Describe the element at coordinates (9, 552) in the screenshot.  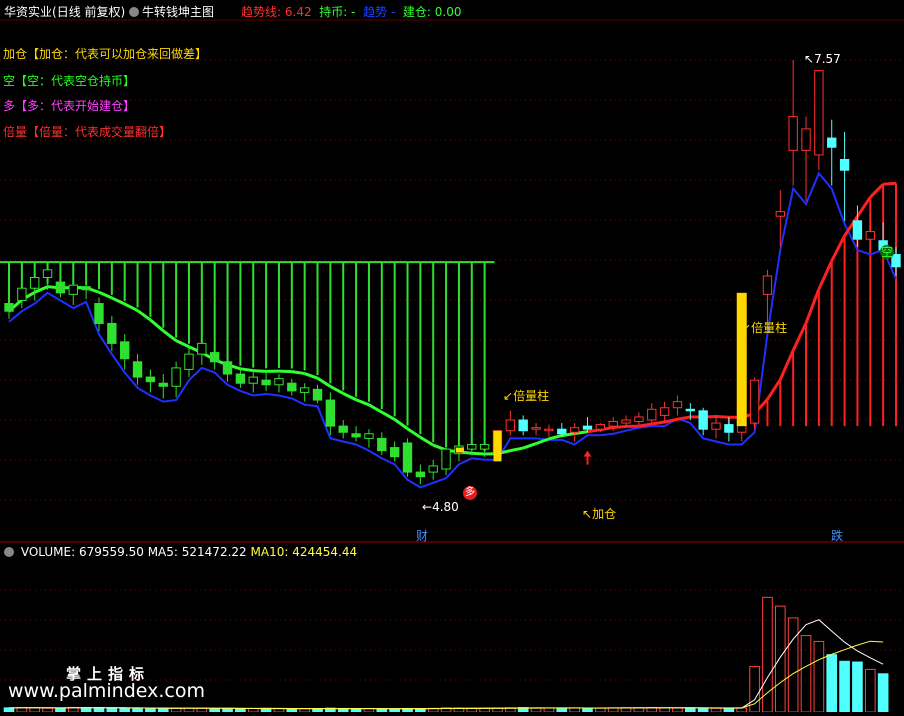
I see `volume-menu-icon` at that location.